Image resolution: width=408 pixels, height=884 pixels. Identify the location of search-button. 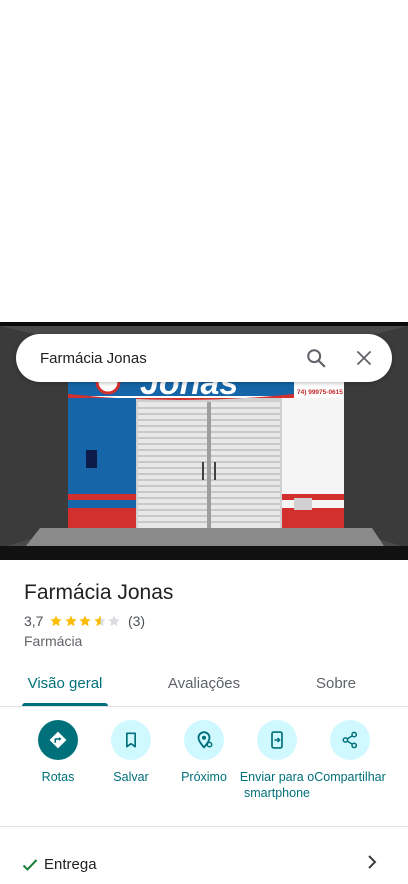
(316, 358).